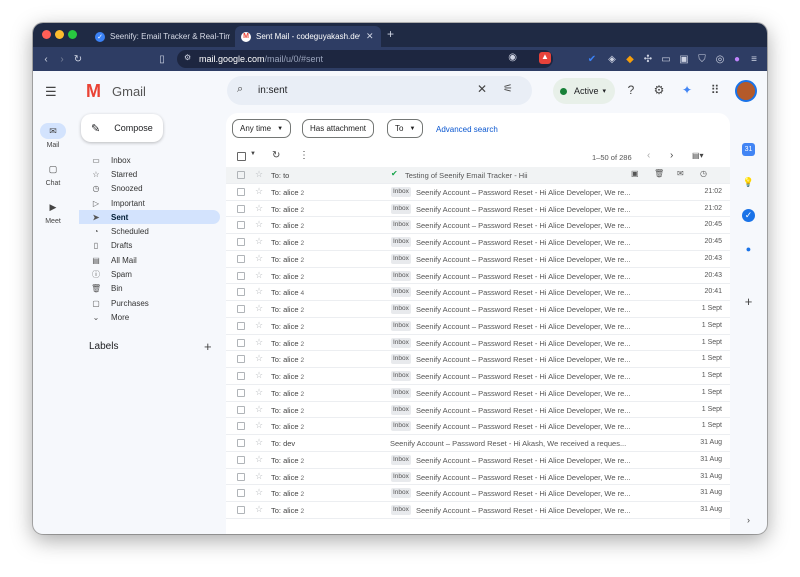 This screenshot has width=800, height=577. Describe the element at coordinates (62, 59) in the screenshot. I see `forward-icon: ›` at that location.